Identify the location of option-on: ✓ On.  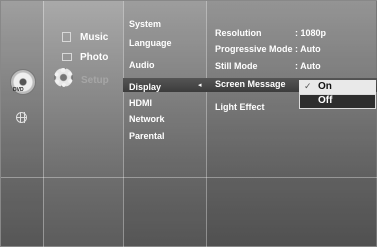
(337, 87).